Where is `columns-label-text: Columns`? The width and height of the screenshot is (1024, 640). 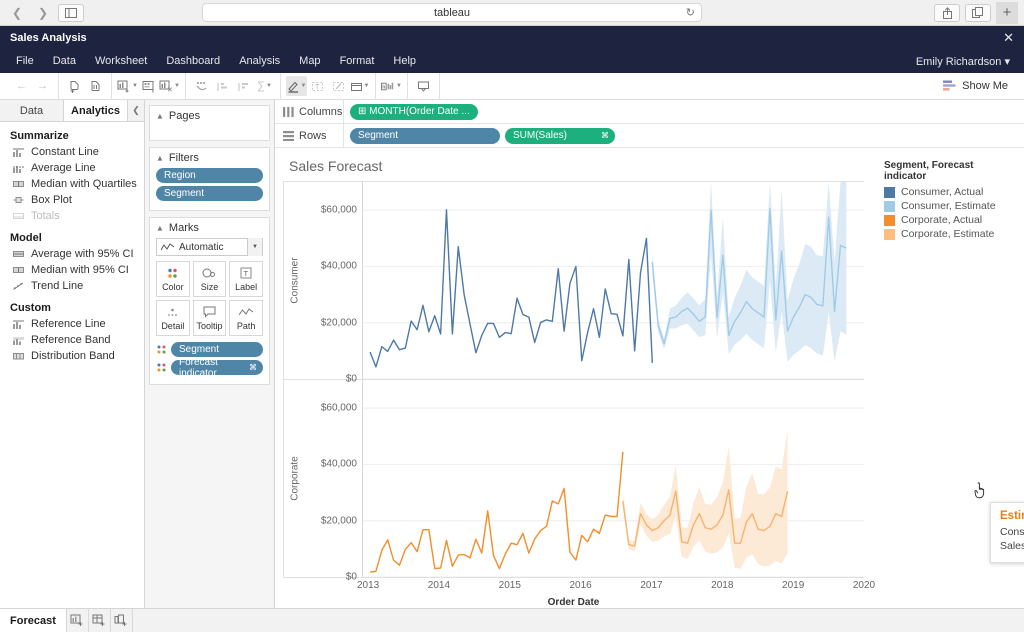
columns-label-text: Columns is located at coordinates (321, 111).